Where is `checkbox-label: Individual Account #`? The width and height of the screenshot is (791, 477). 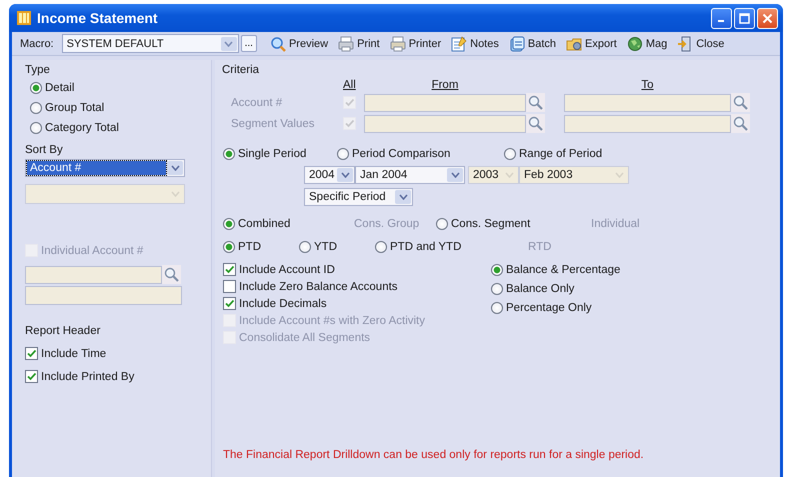
checkbox-label: Individual Account # is located at coordinates (92, 250).